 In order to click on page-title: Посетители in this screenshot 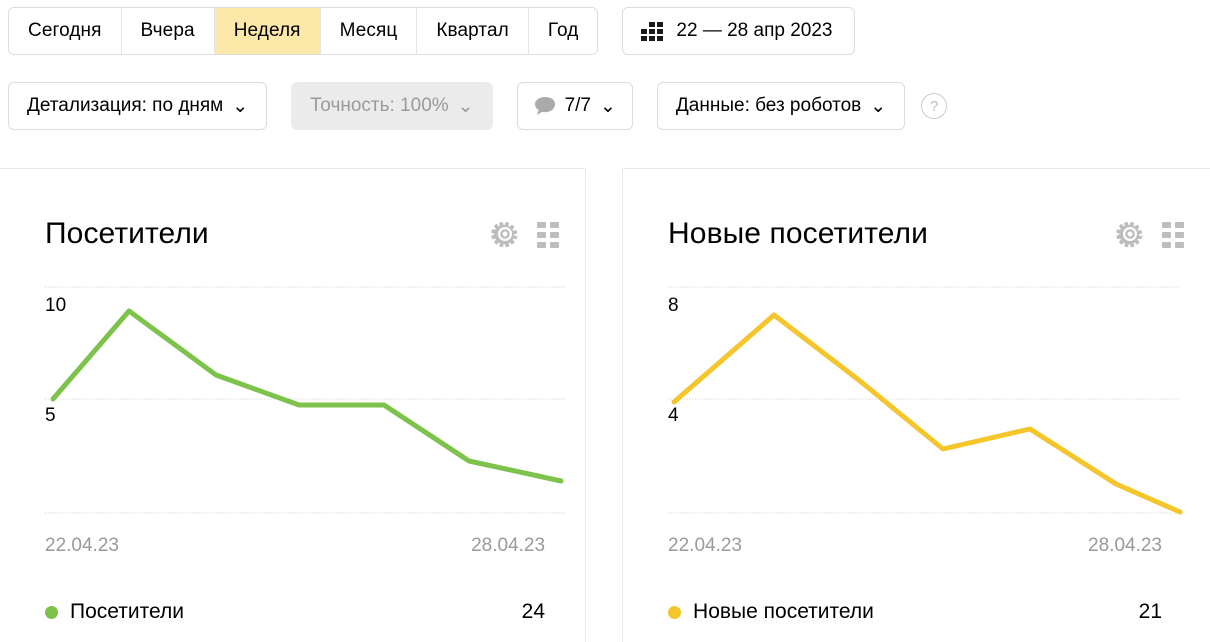, I will do `click(127, 233)`.